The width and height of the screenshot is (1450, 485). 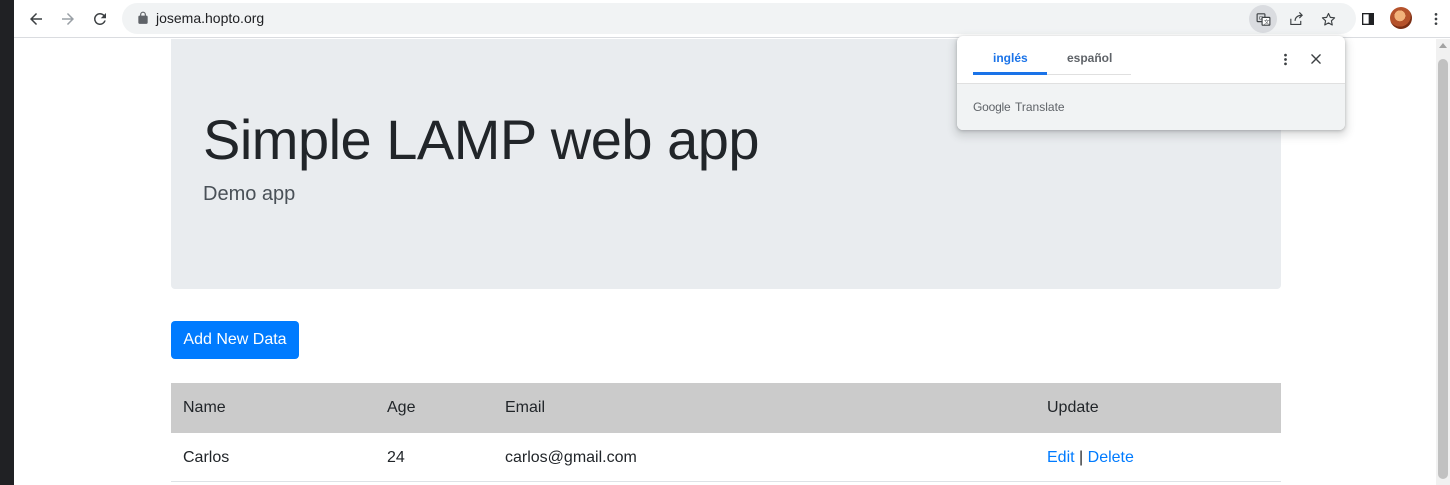 What do you see at coordinates (1401, 18) in the screenshot?
I see `profile-avatar` at bounding box center [1401, 18].